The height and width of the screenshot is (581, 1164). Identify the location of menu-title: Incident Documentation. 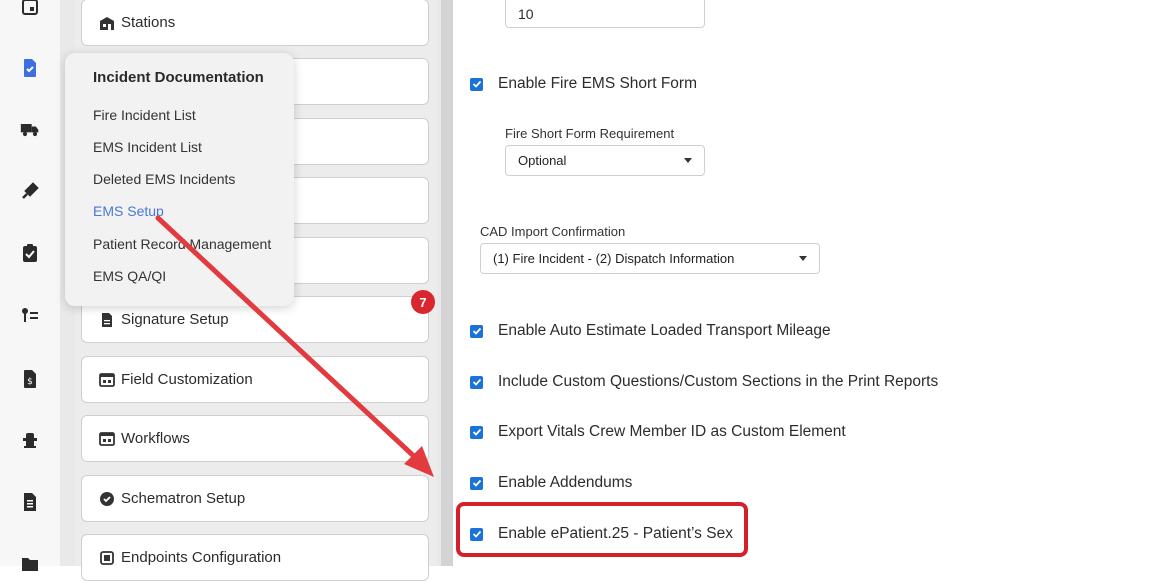
(178, 77).